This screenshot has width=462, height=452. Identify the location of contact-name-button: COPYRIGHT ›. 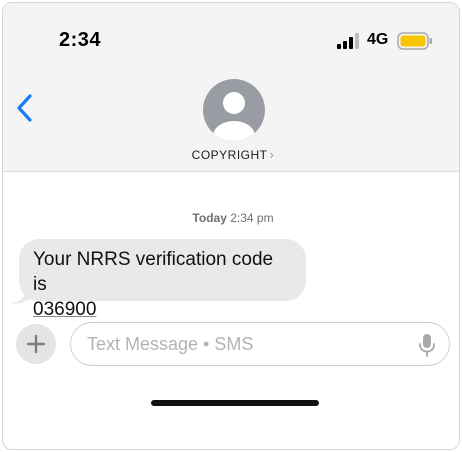
(231, 154).